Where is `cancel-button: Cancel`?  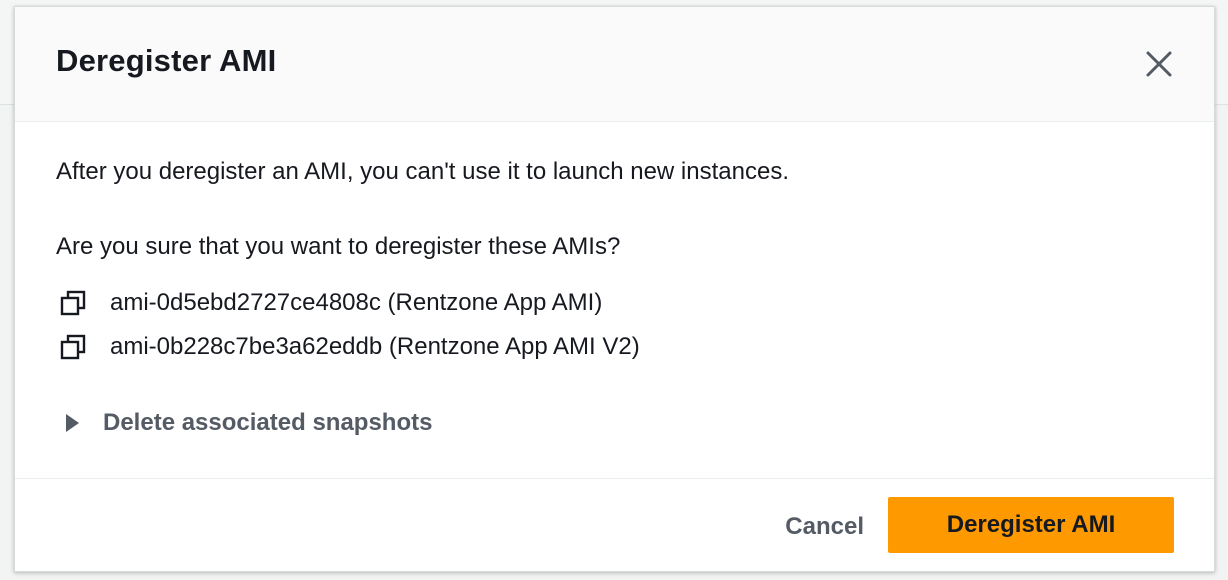
cancel-button: Cancel is located at coordinates (824, 527).